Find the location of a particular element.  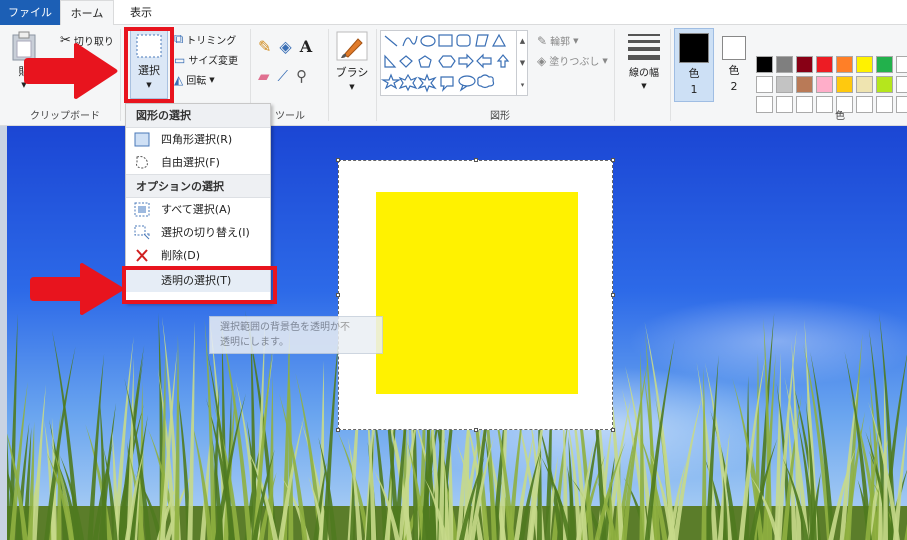

menu-item-free-select: 自由選択(F) is located at coordinates (198, 162).